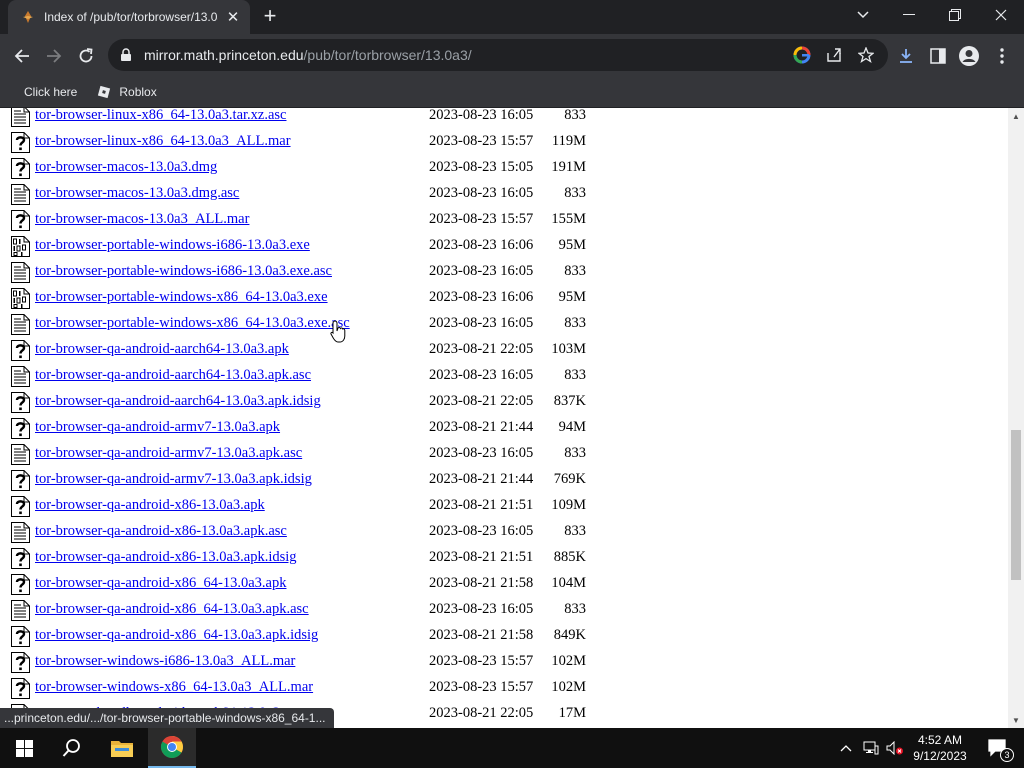 The height and width of the screenshot is (768, 1024). I want to click on file-link: tor-browser-windows-i686-13.0a3_ALL.mar, so click(165, 661).